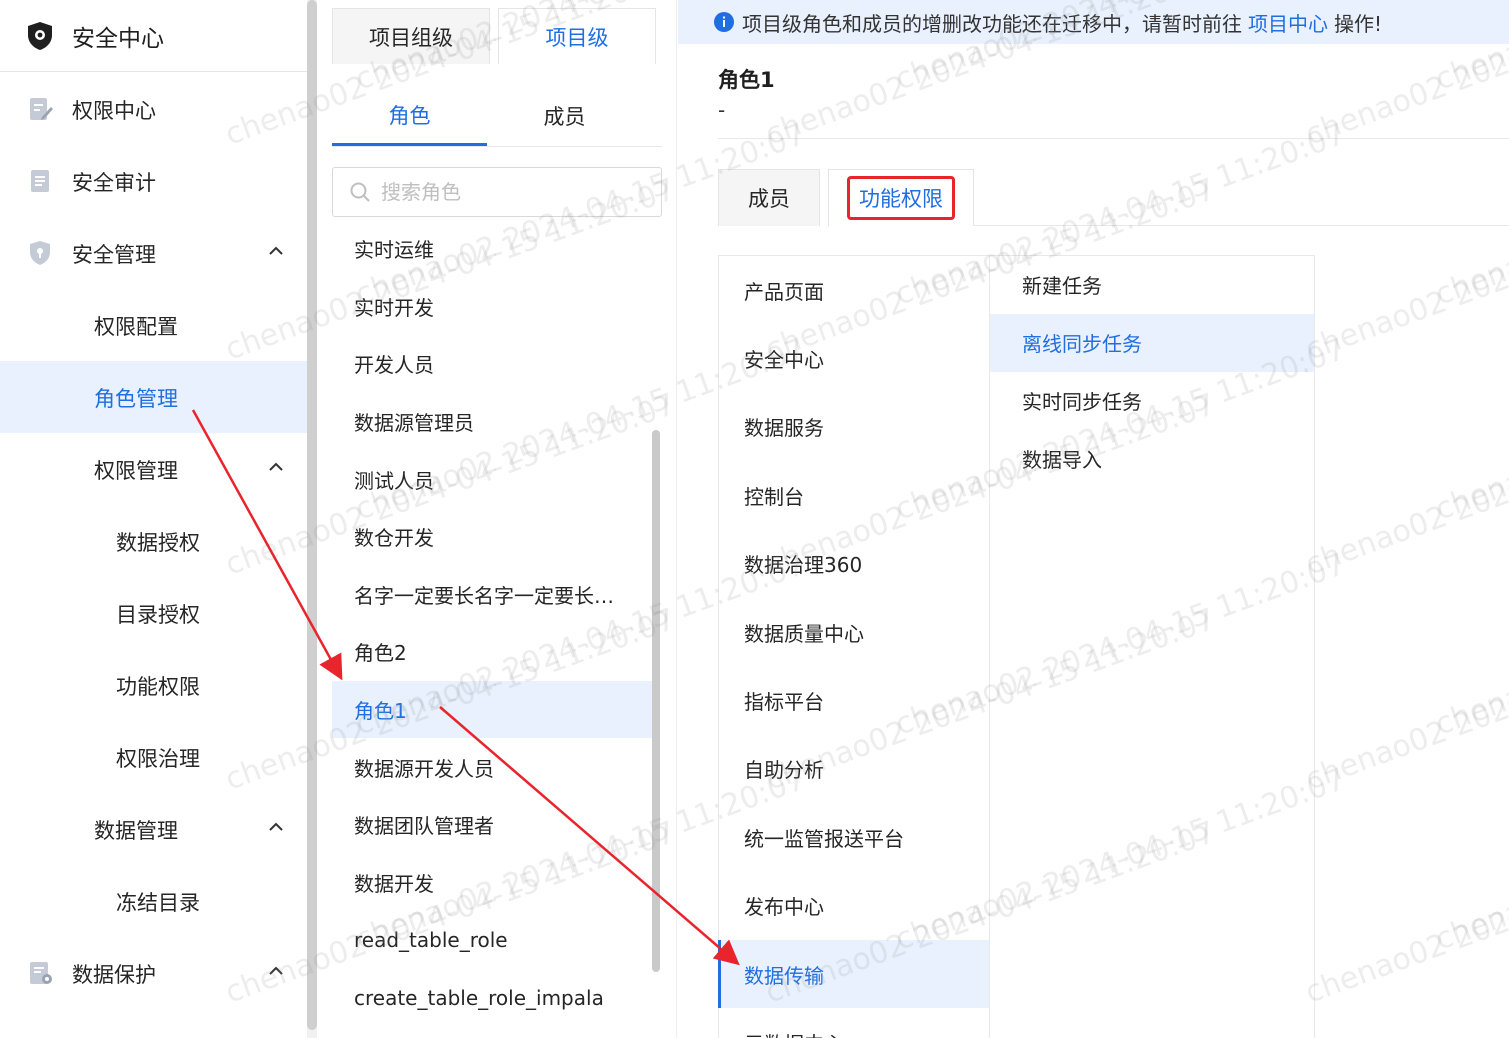 The width and height of the screenshot is (1509, 1038). I want to click on role-name: 测试人员, so click(394, 480).